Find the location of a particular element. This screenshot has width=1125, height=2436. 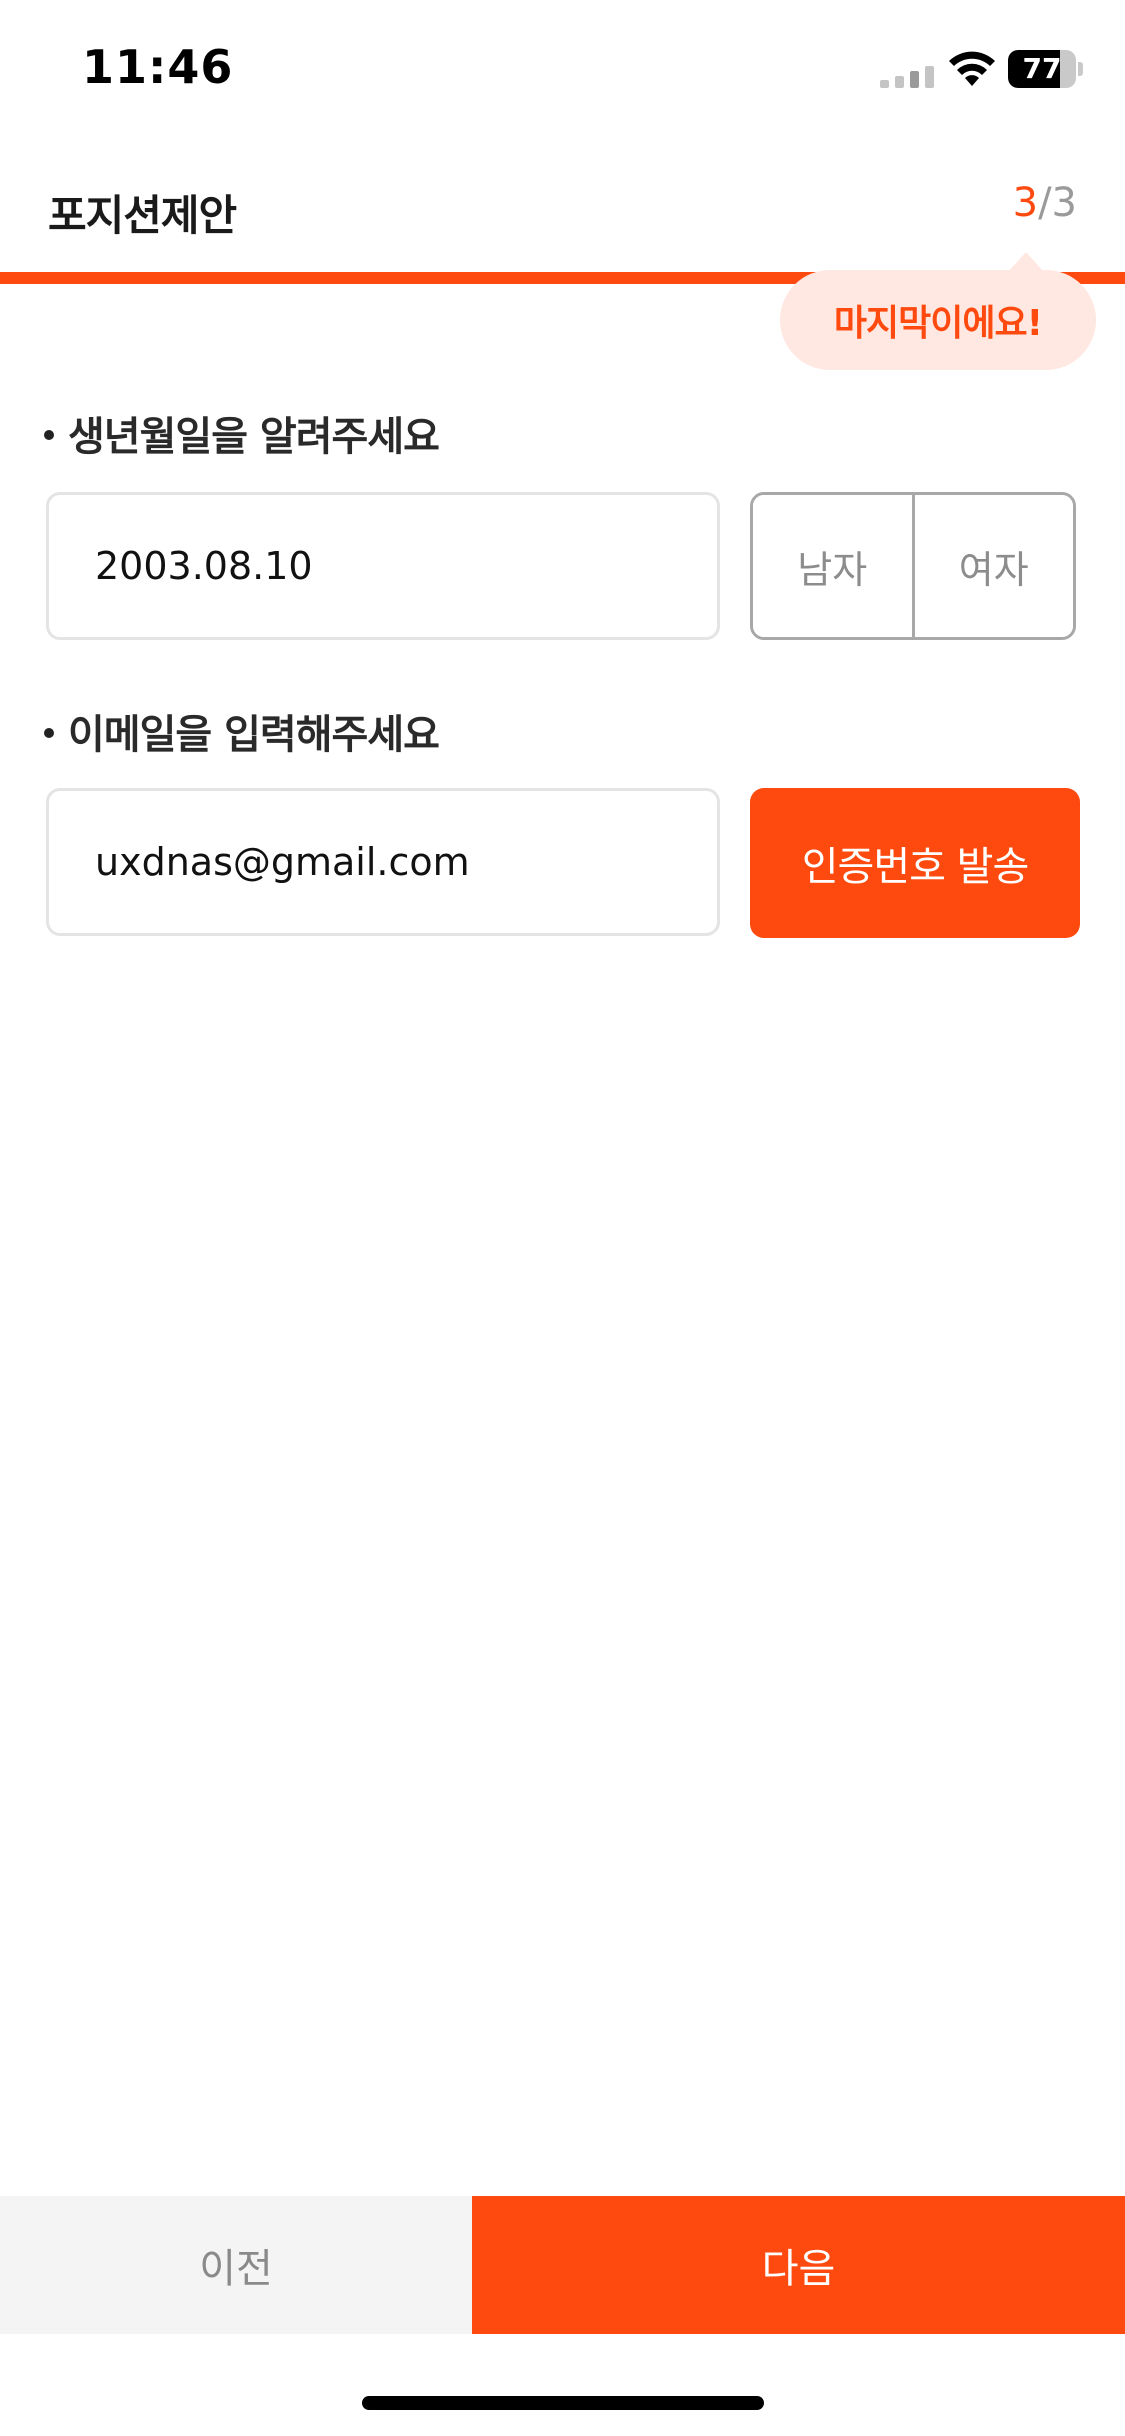

step-indicator: 3/3 is located at coordinates (1045, 203).